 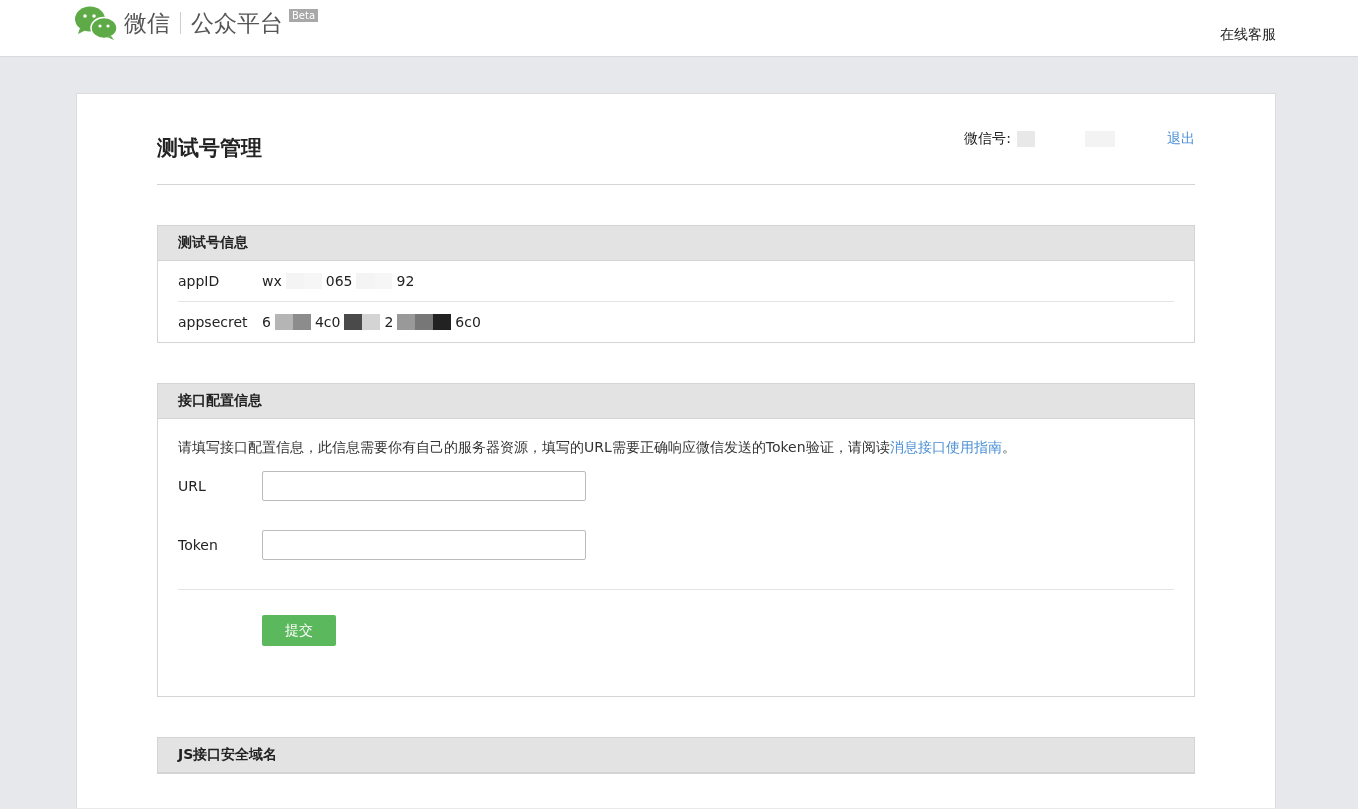 I want to click on chat-bubbles-icon, so click(x=96, y=23).